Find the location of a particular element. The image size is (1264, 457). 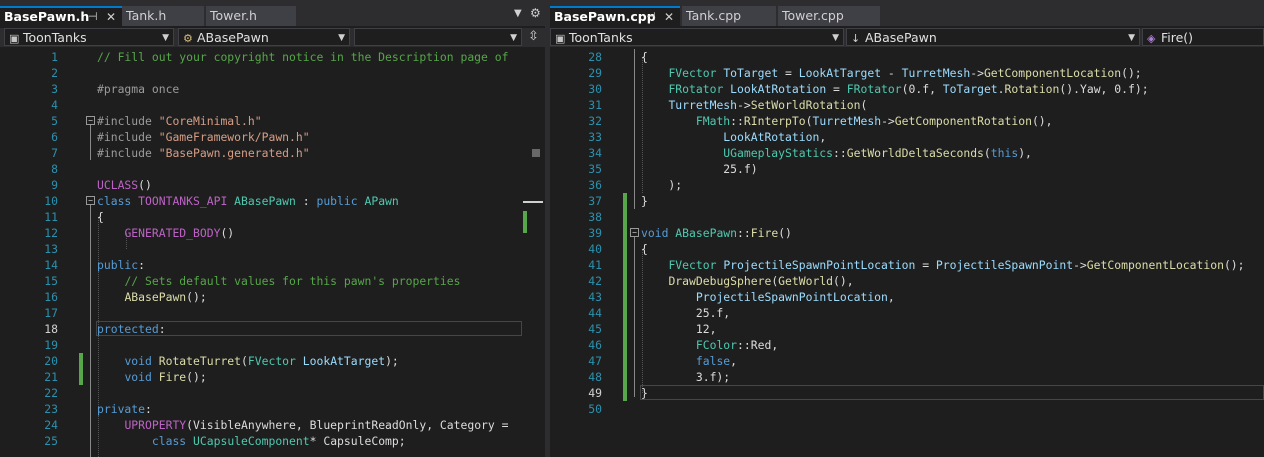

code-line: ); is located at coordinates (661, 185).